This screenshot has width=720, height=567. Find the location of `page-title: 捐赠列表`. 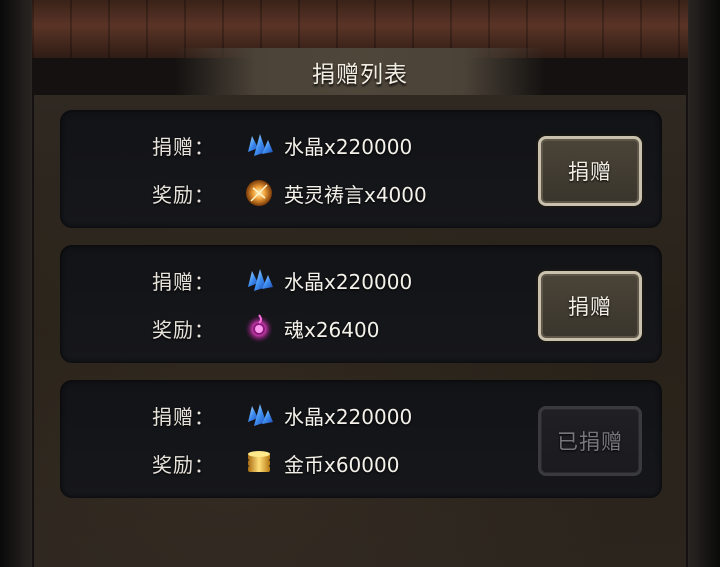

page-title: 捐赠列表 is located at coordinates (360, 74).